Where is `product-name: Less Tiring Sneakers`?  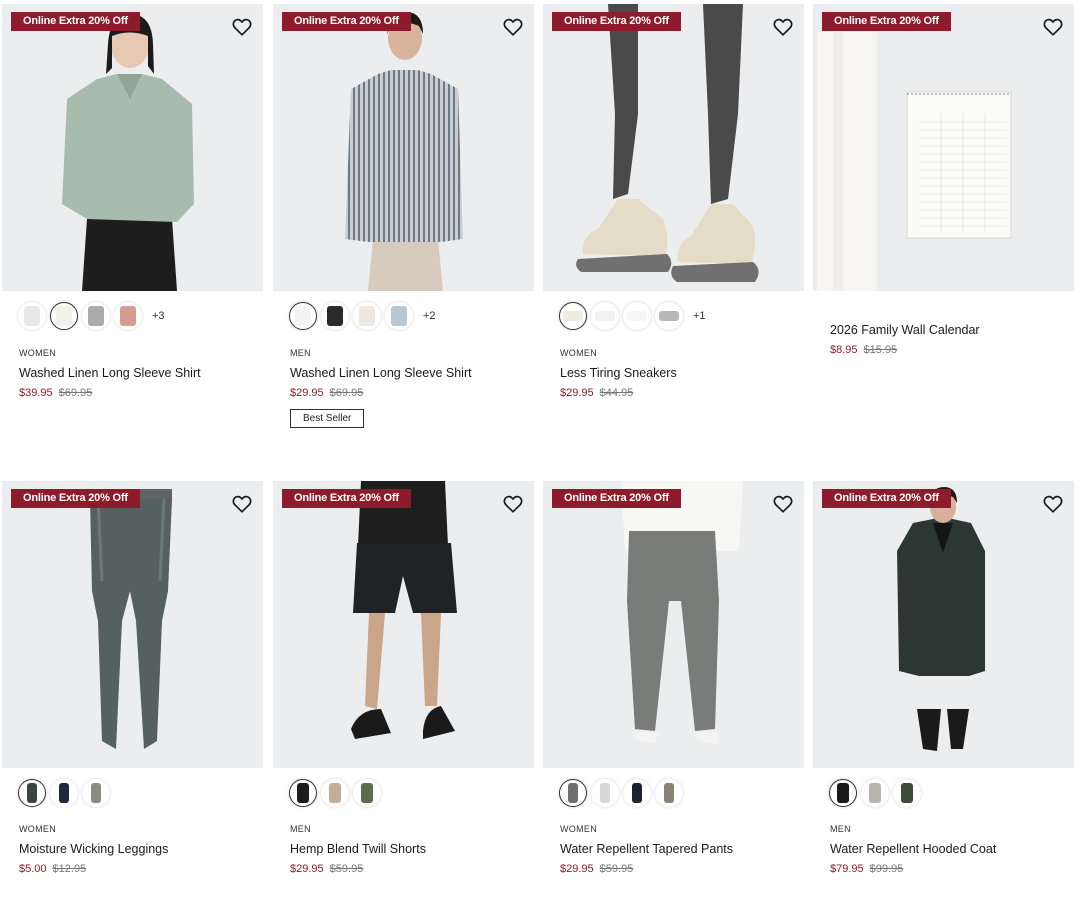 product-name: Less Tiring Sneakers is located at coordinates (618, 373).